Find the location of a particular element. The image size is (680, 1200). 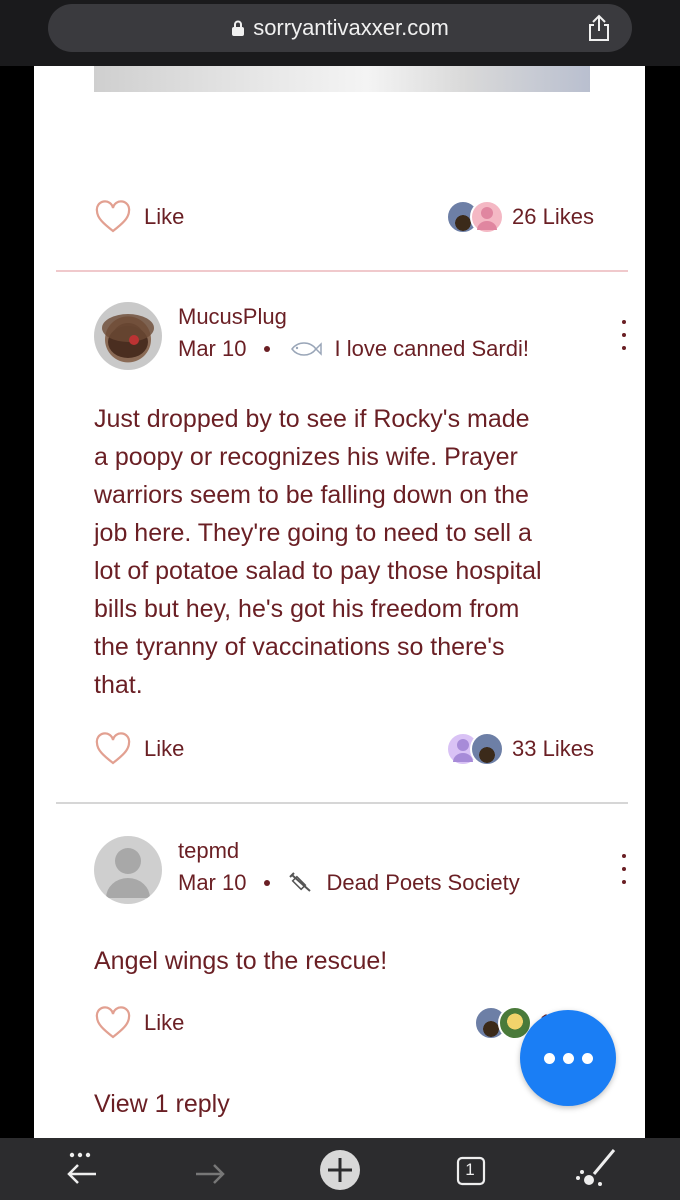

tabs-button: 1 is located at coordinates (470, 1170).